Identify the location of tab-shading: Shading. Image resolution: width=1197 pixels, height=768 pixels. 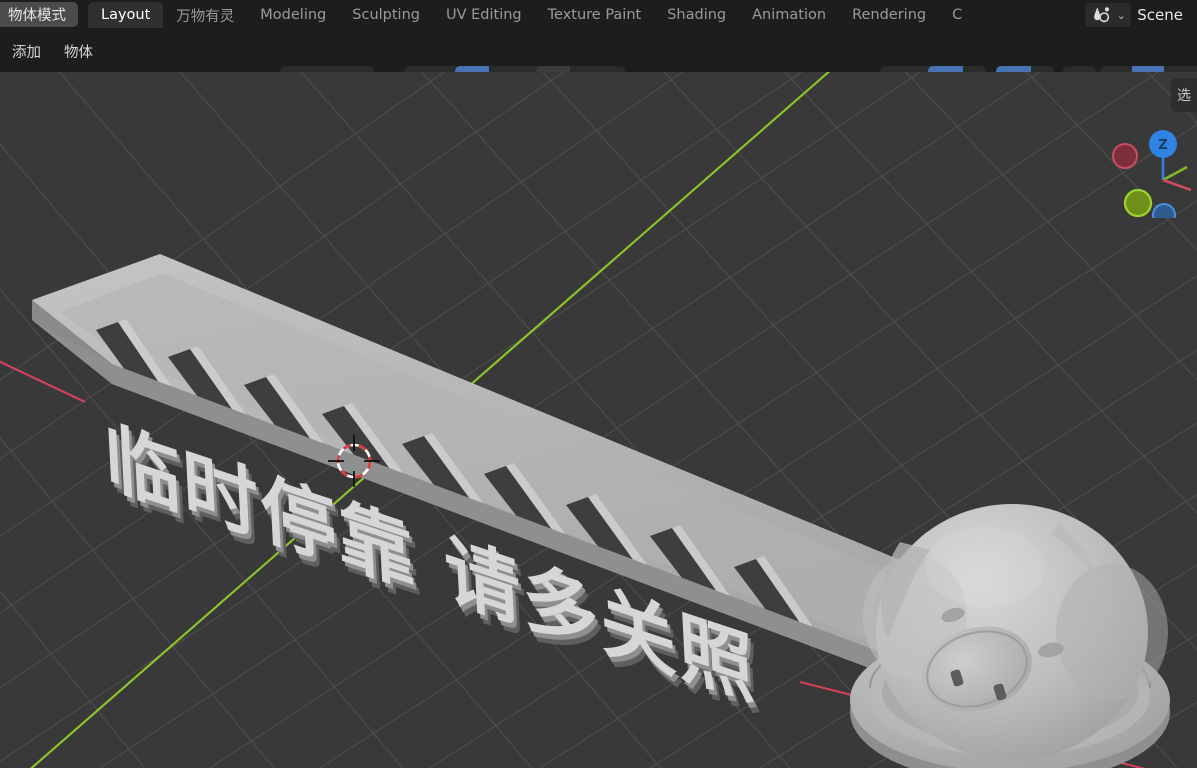
(696, 15).